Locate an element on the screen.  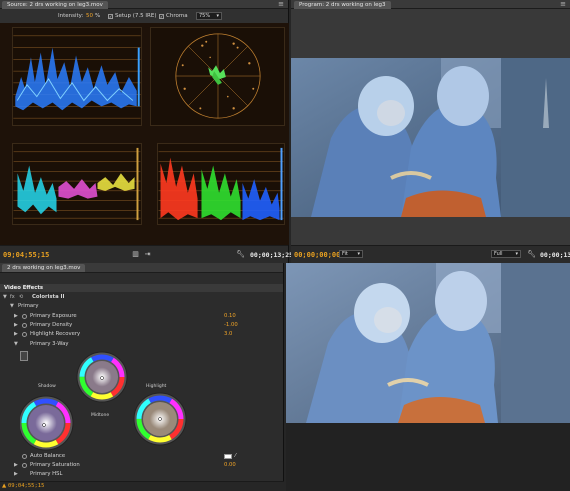
program-tab: Program: 2 drs working on leg3 is located at coordinates (342, 5).